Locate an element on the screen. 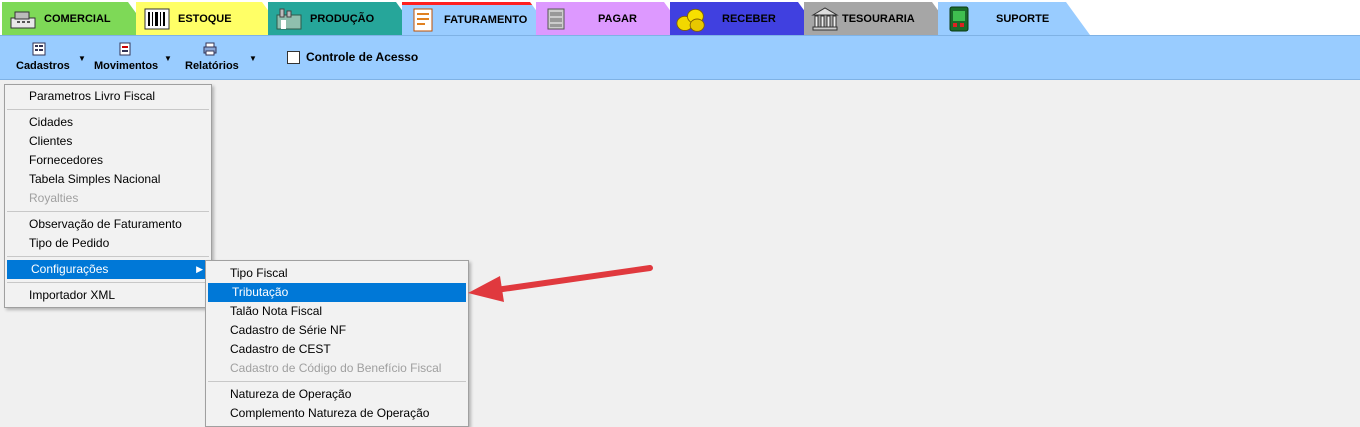 Image resolution: width=1360 pixels, height=427 pixels. menu-item-importador-xml: Importador XML is located at coordinates (108, 295).